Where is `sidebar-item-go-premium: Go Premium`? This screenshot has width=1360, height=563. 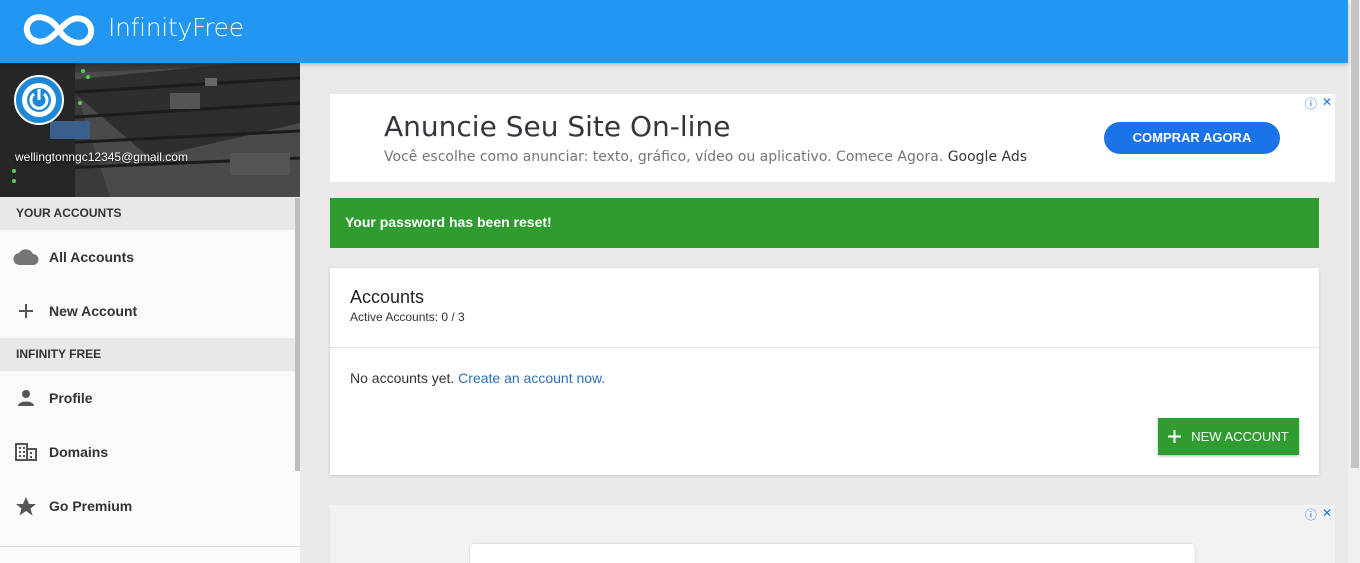 sidebar-item-go-premium: Go Premium is located at coordinates (148, 506).